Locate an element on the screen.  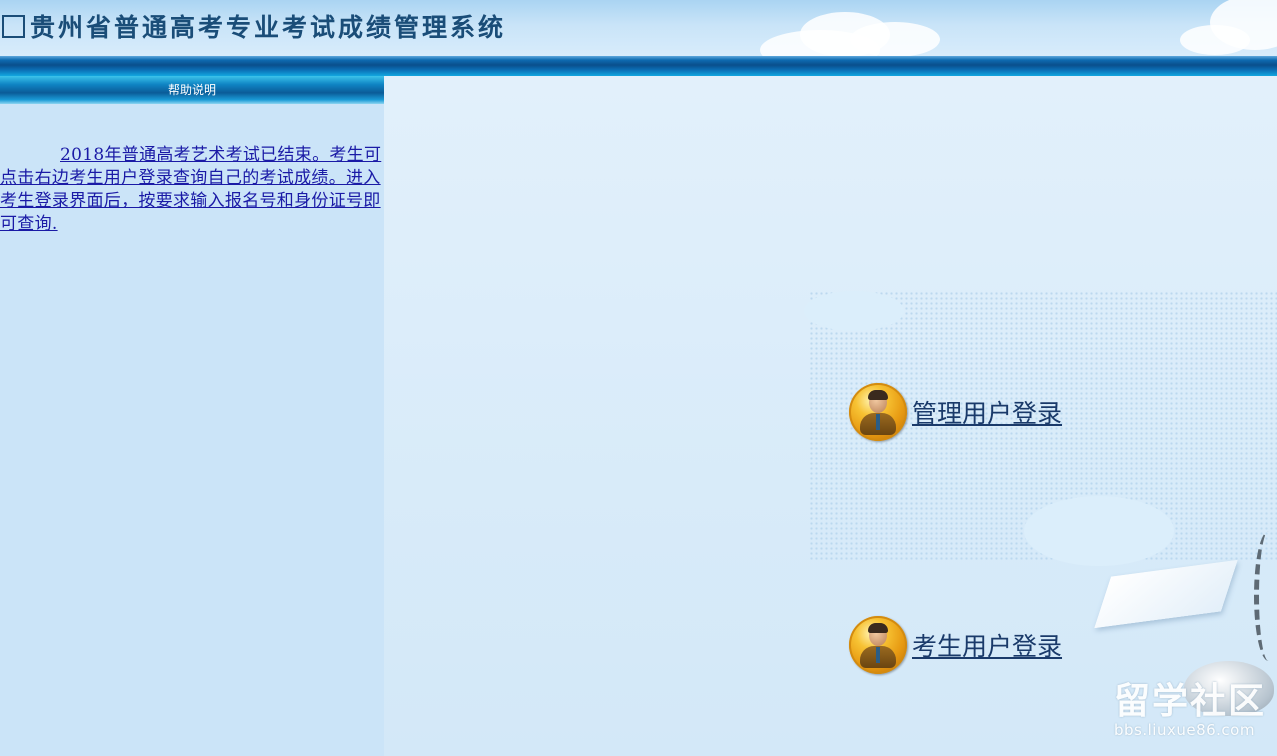
student-login-link: 考生用户登录 is located at coordinates (955, 645).